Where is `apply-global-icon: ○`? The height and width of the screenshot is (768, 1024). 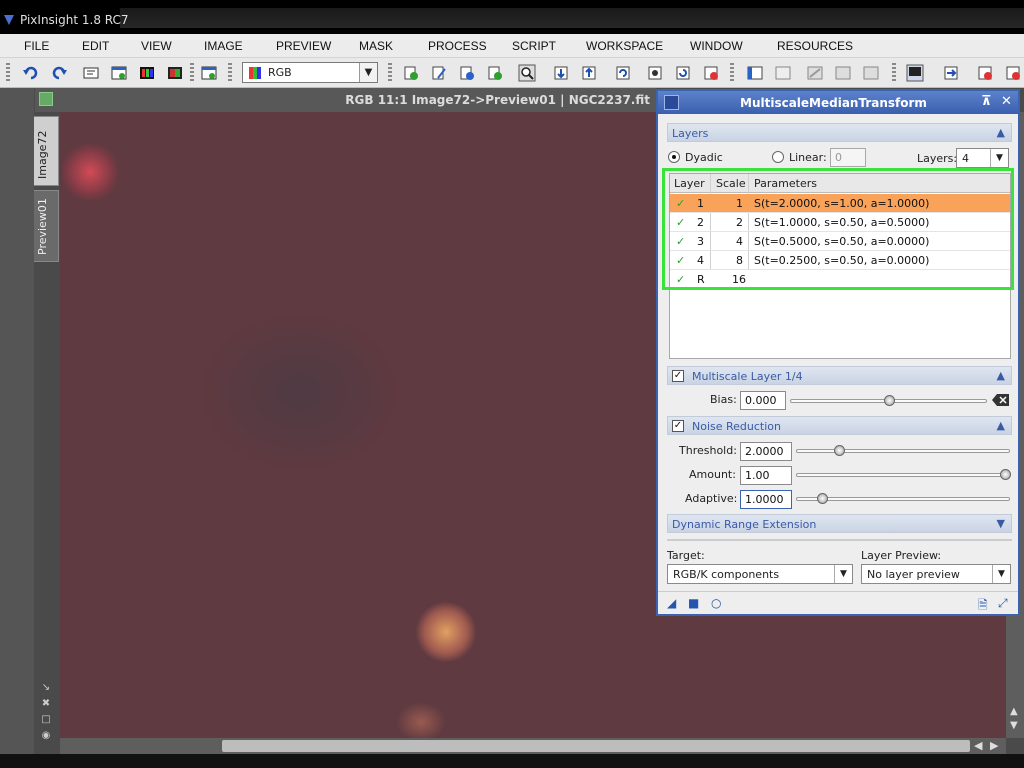
apply-global-icon: ○ is located at coordinates (716, 603).